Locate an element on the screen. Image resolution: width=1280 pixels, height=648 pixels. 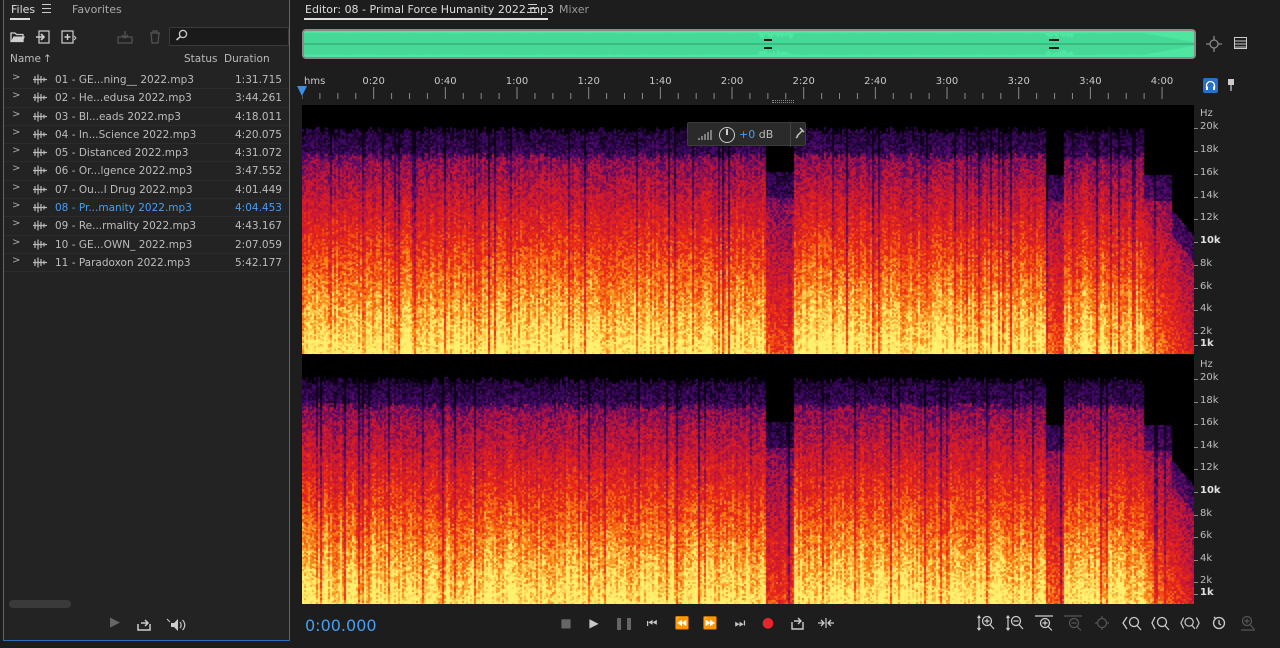
zoom-reset-icon is located at coordinates (1102, 623).